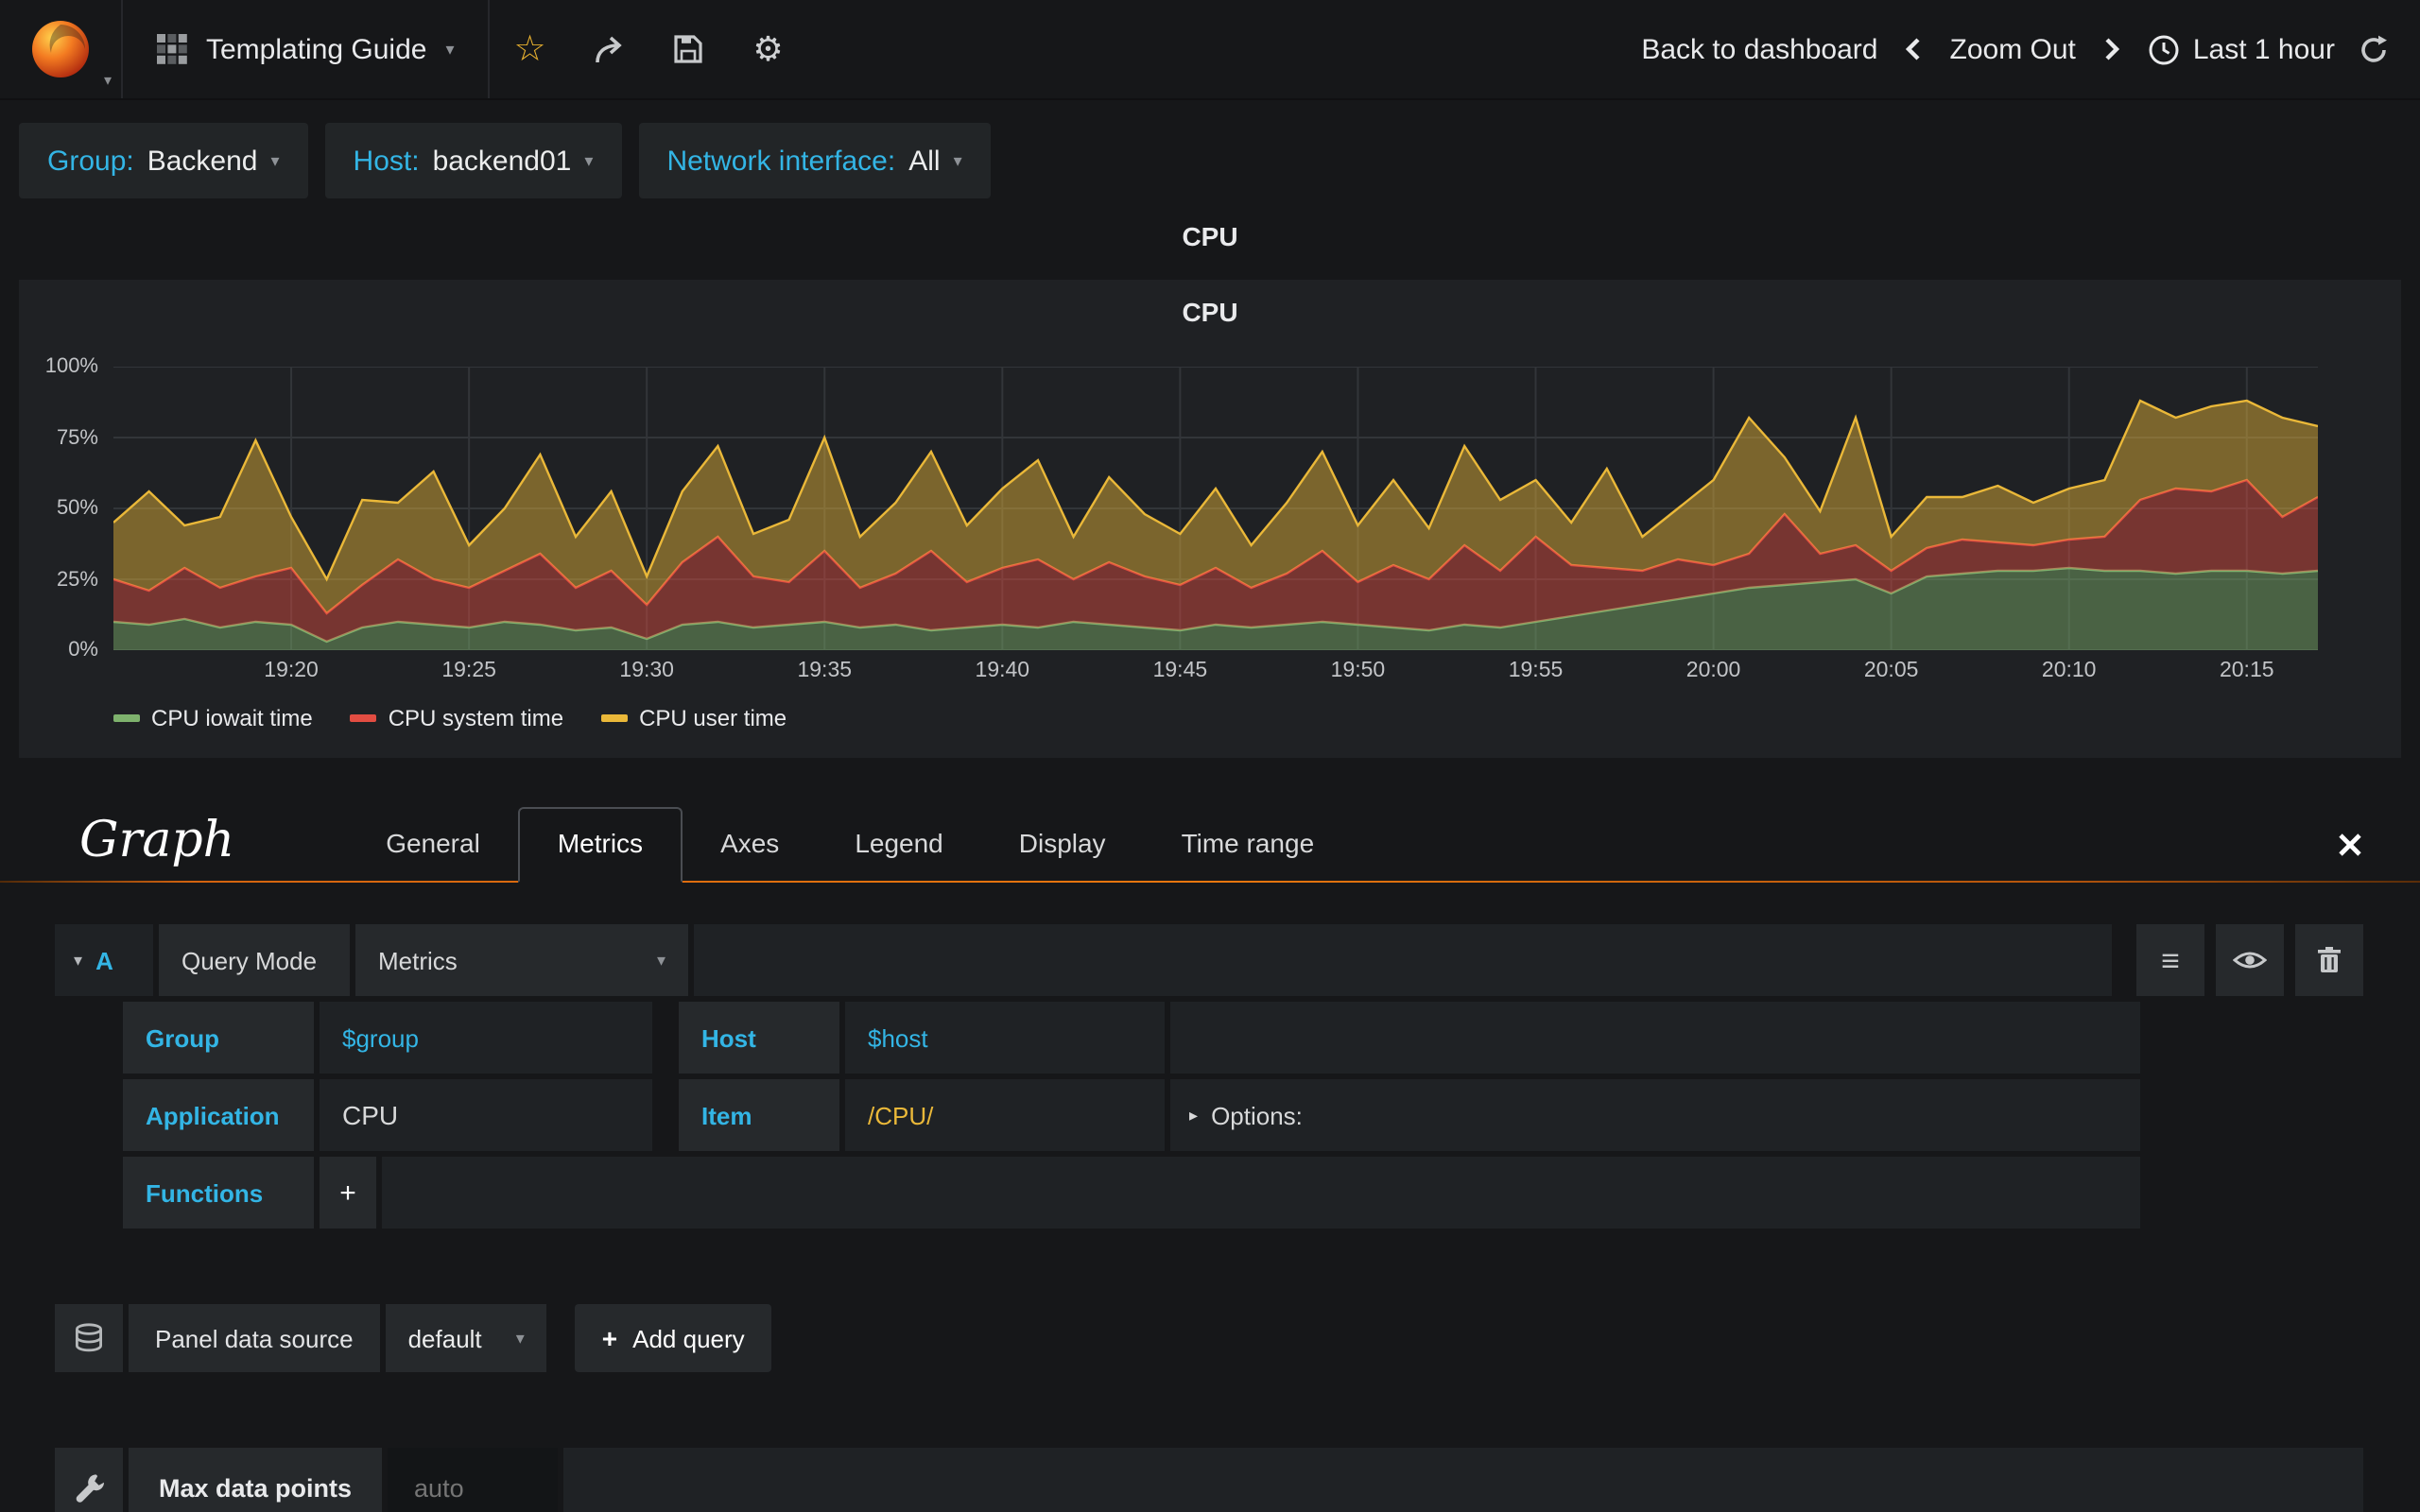 Image resolution: width=2420 pixels, height=1512 pixels. What do you see at coordinates (1261, 1192) in the screenshot?
I see `row-filler` at bounding box center [1261, 1192].